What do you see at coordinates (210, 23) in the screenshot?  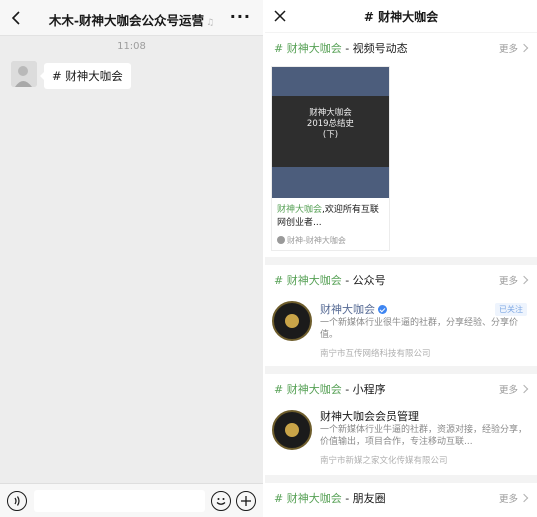 I see `mute-icon: ♫` at bounding box center [210, 23].